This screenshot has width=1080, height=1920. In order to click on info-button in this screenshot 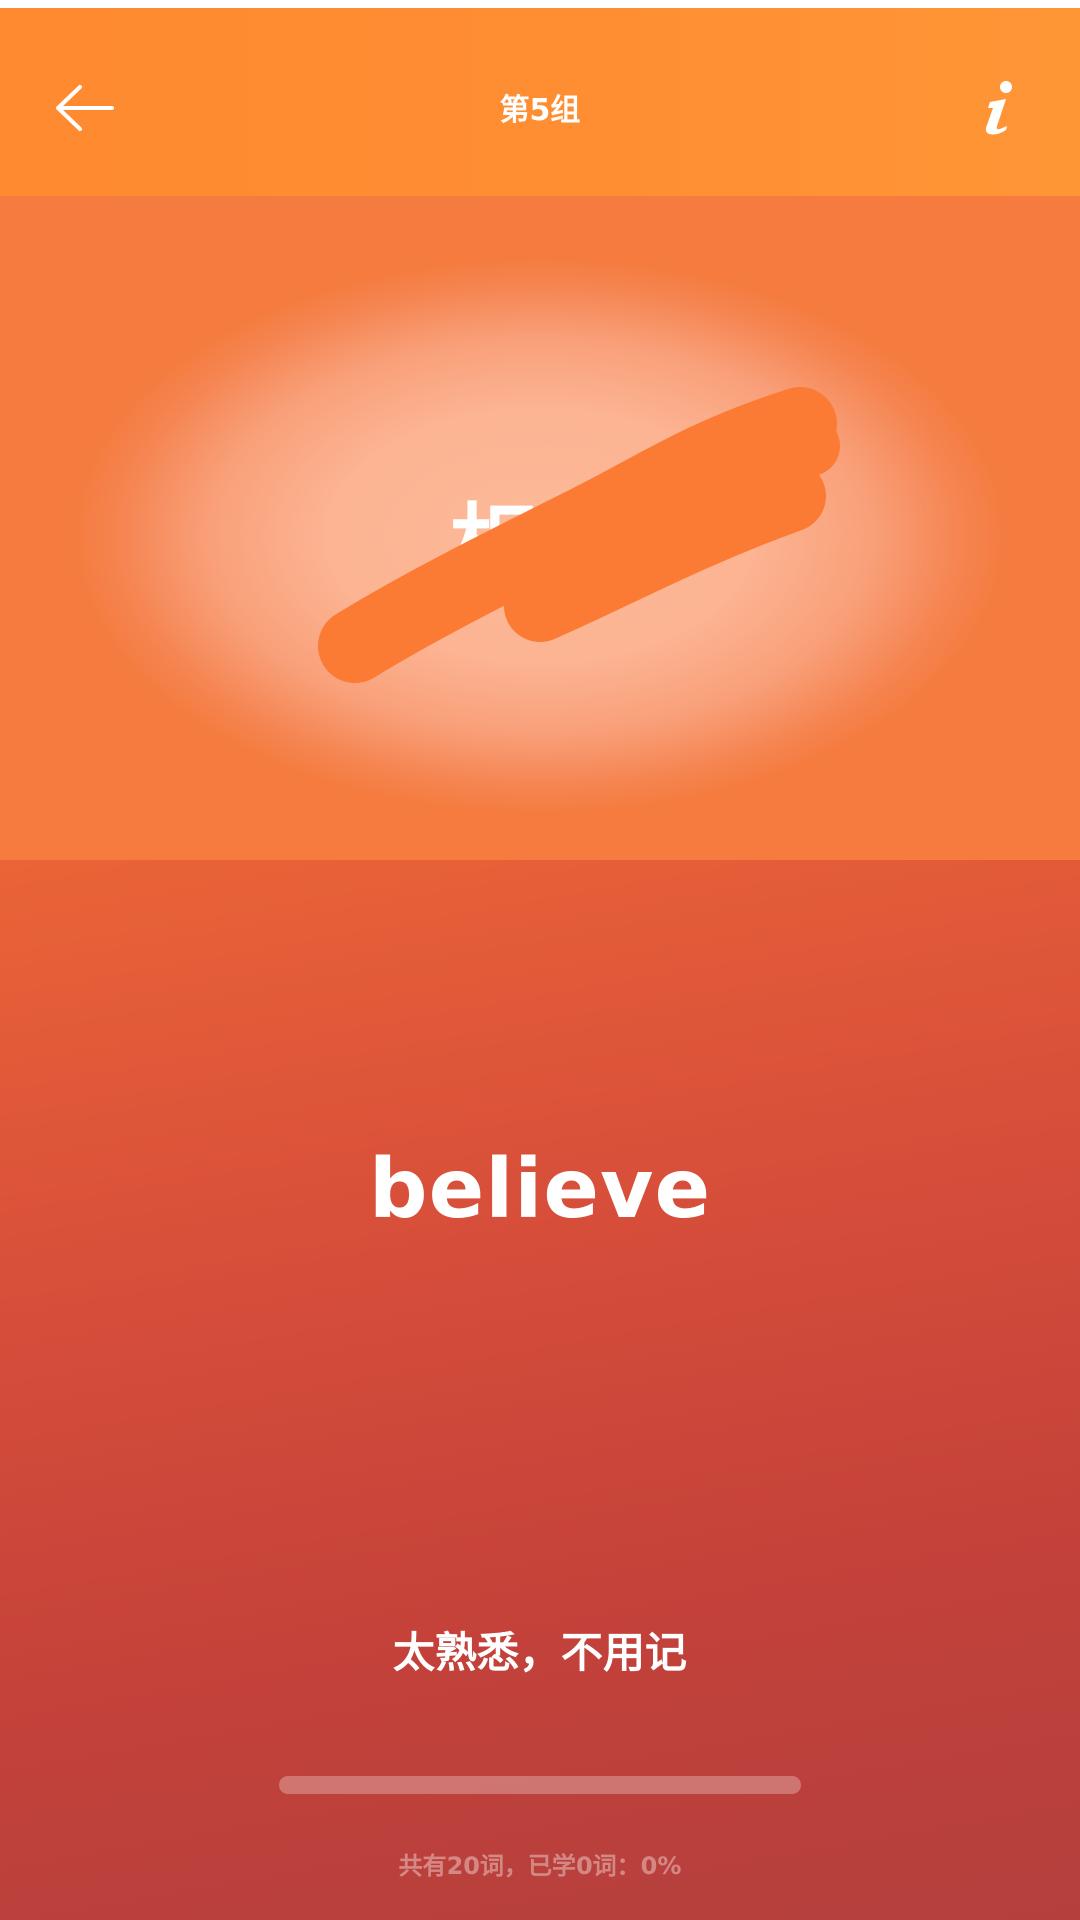, I will do `click(1000, 108)`.